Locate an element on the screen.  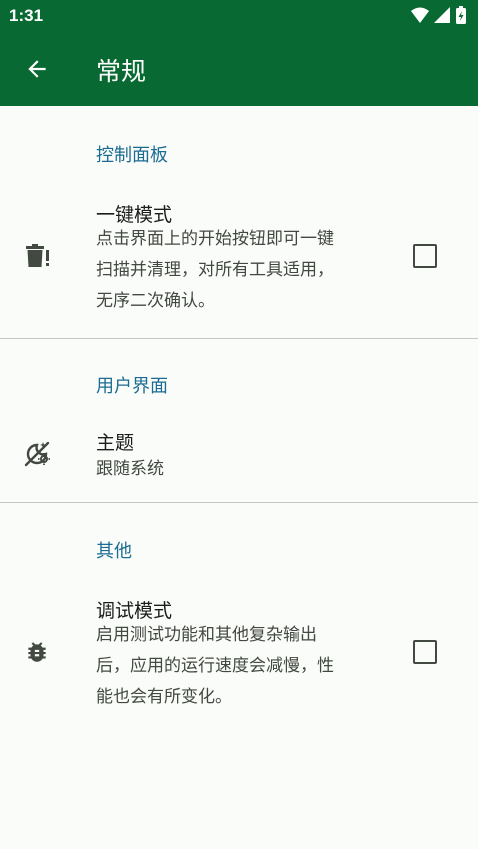
pref-summary: 启用测试功能和其他复杂输出 后，应用的运行速度会减慢，性 能也会有所变化。 is located at coordinates (231, 666).